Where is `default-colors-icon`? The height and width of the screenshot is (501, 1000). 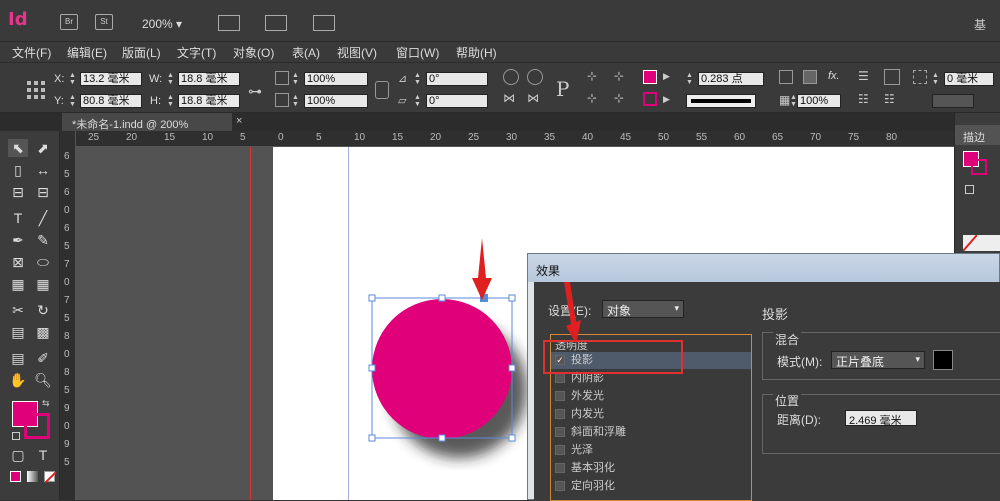 default-colors-icon is located at coordinates (16, 436).